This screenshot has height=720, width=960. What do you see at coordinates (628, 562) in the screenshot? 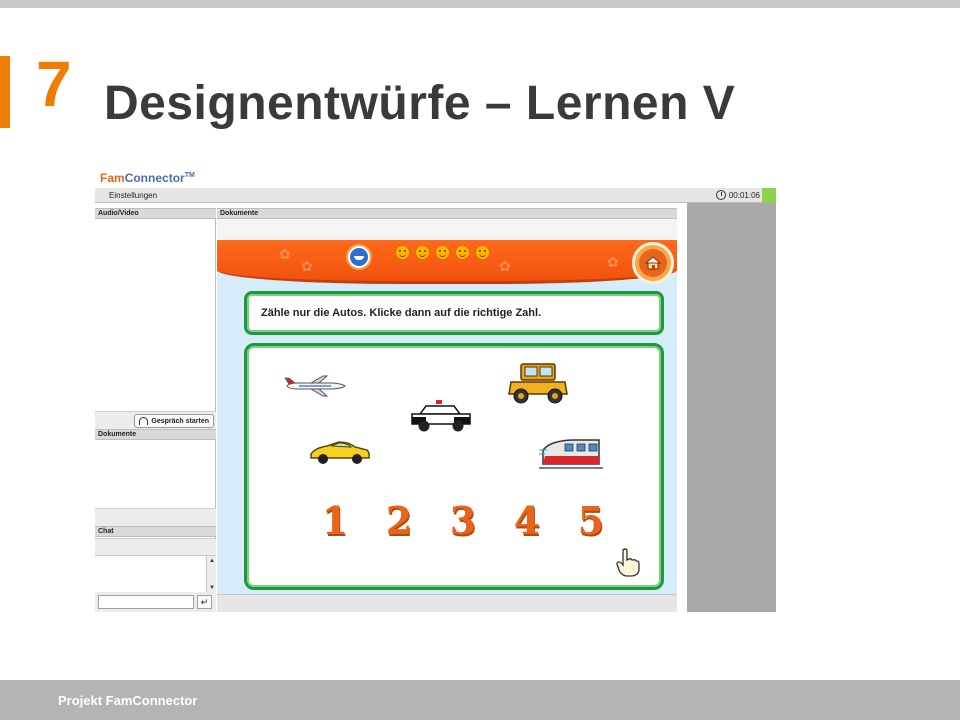
I see `pointer-hand-icon` at bounding box center [628, 562].